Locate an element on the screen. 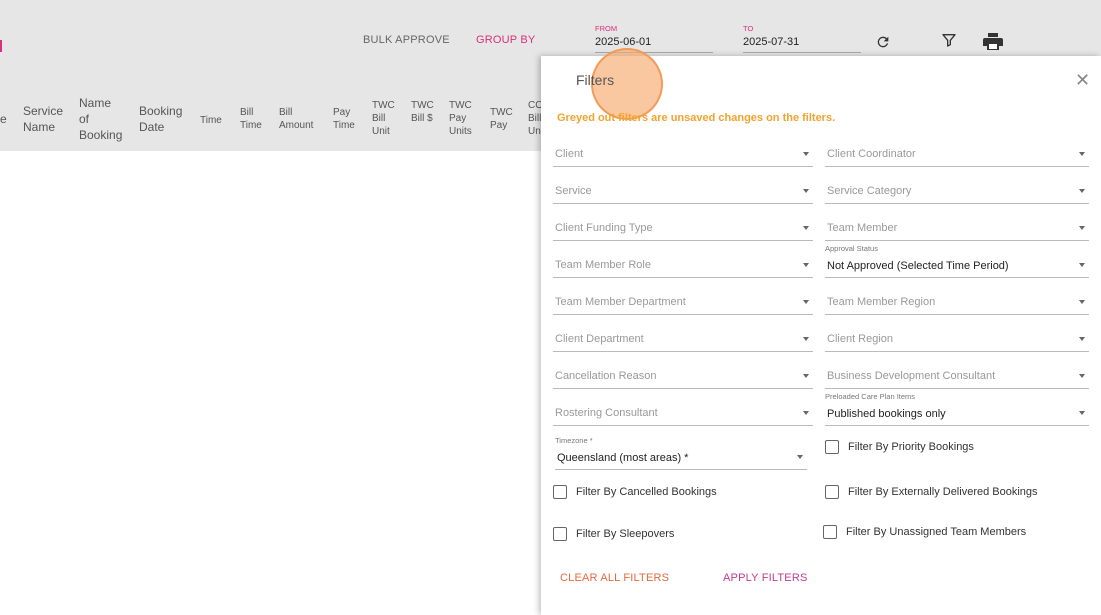 This screenshot has width=1101, height=615. timezone-label: Timezone * is located at coordinates (574, 440).